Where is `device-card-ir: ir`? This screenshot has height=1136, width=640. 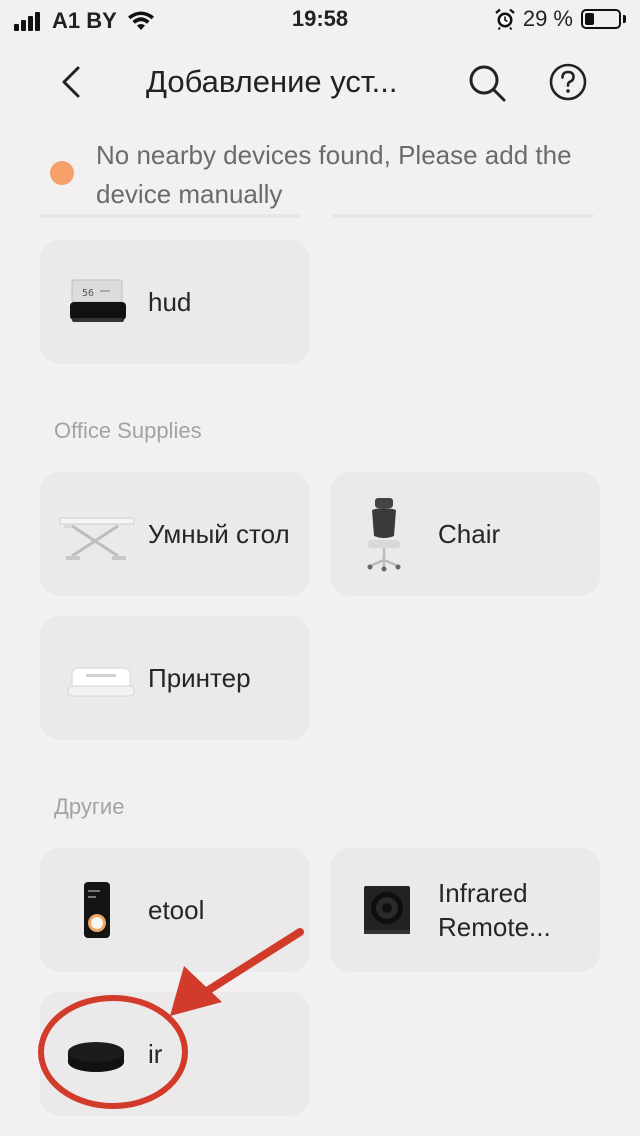 device-card-ir: ir is located at coordinates (175, 1054).